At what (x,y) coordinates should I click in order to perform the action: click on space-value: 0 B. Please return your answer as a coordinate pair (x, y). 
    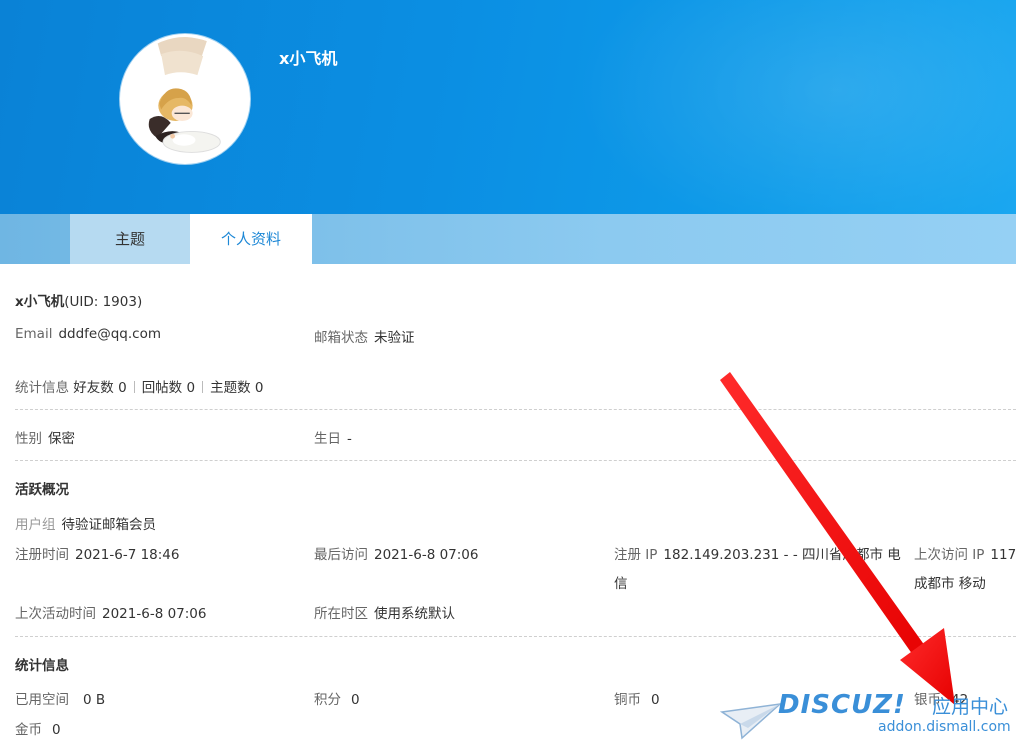
    Looking at the image, I should click on (94, 700).